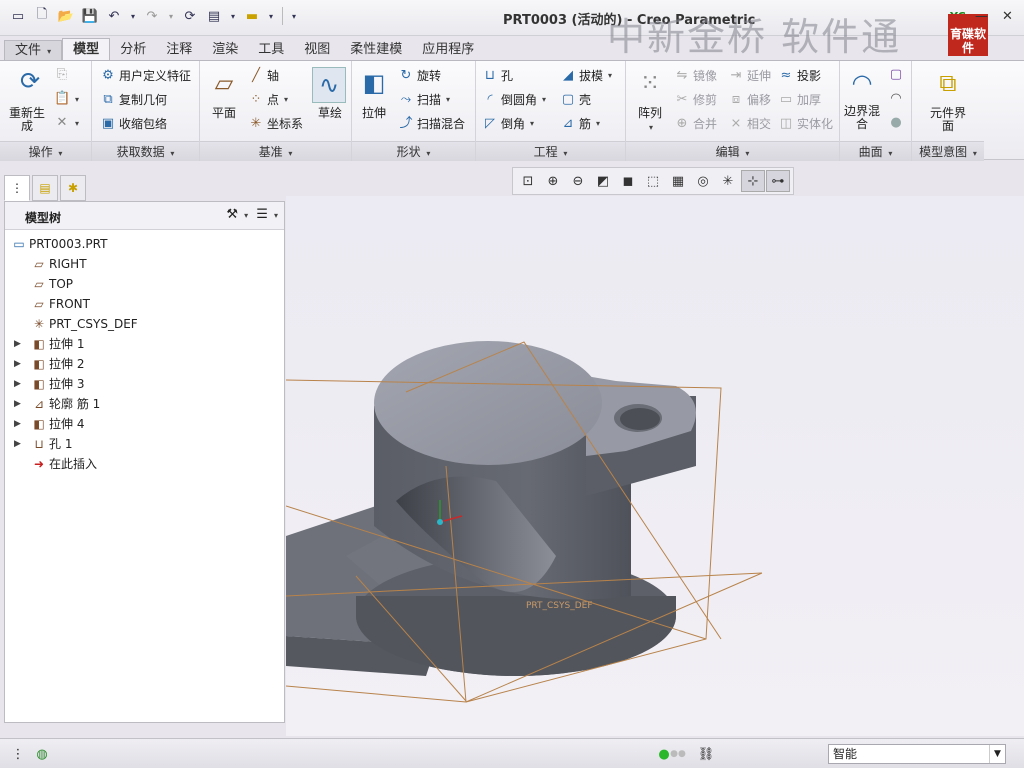 The height and width of the screenshot is (768, 1024). Describe the element at coordinates (376, 50) in the screenshot. I see `tab-flexible-modeling: 柔性建模` at that location.